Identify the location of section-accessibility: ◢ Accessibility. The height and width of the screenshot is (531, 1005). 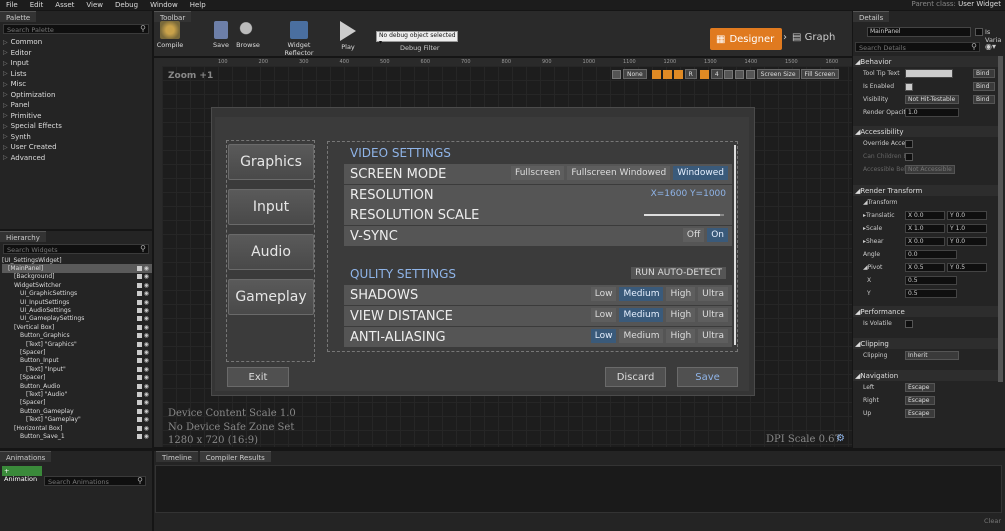
(926, 131).